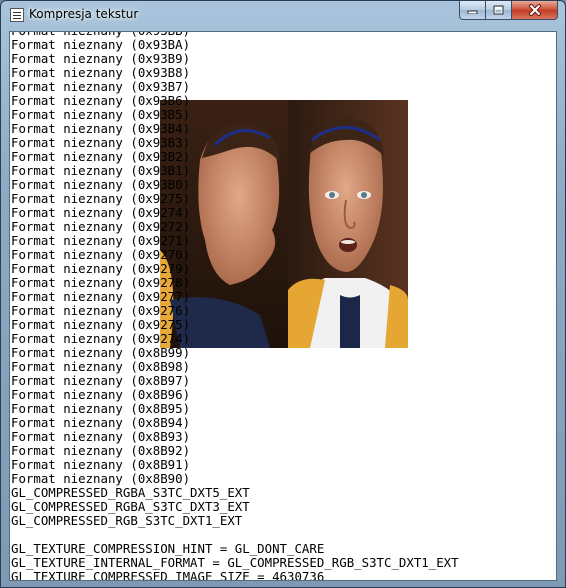 The width and height of the screenshot is (566, 588). I want to click on log-line: Format nieznany (0x9276), so click(101, 310).